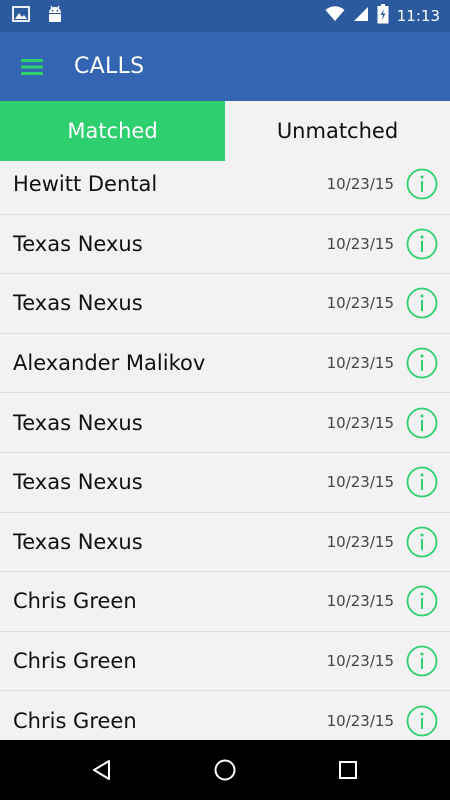  What do you see at coordinates (112, 131) in the screenshot?
I see `tab-matched: Matched` at bounding box center [112, 131].